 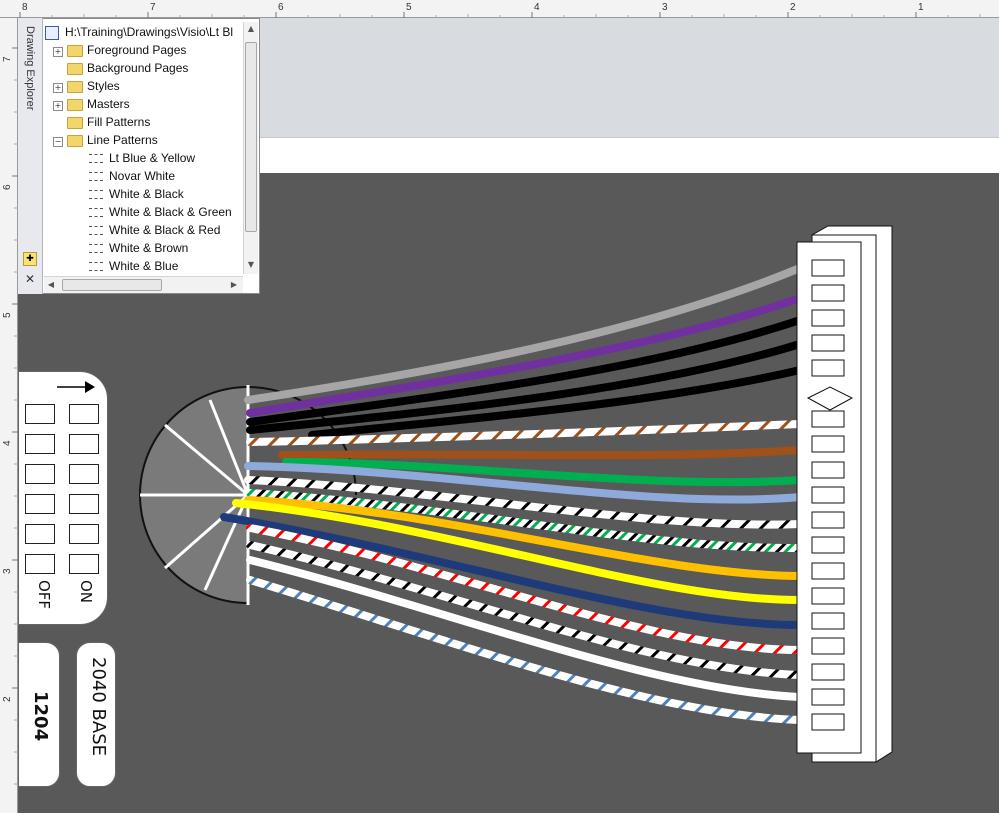 I want to click on line-pattern-item: White & Brown, so click(x=138, y=248).